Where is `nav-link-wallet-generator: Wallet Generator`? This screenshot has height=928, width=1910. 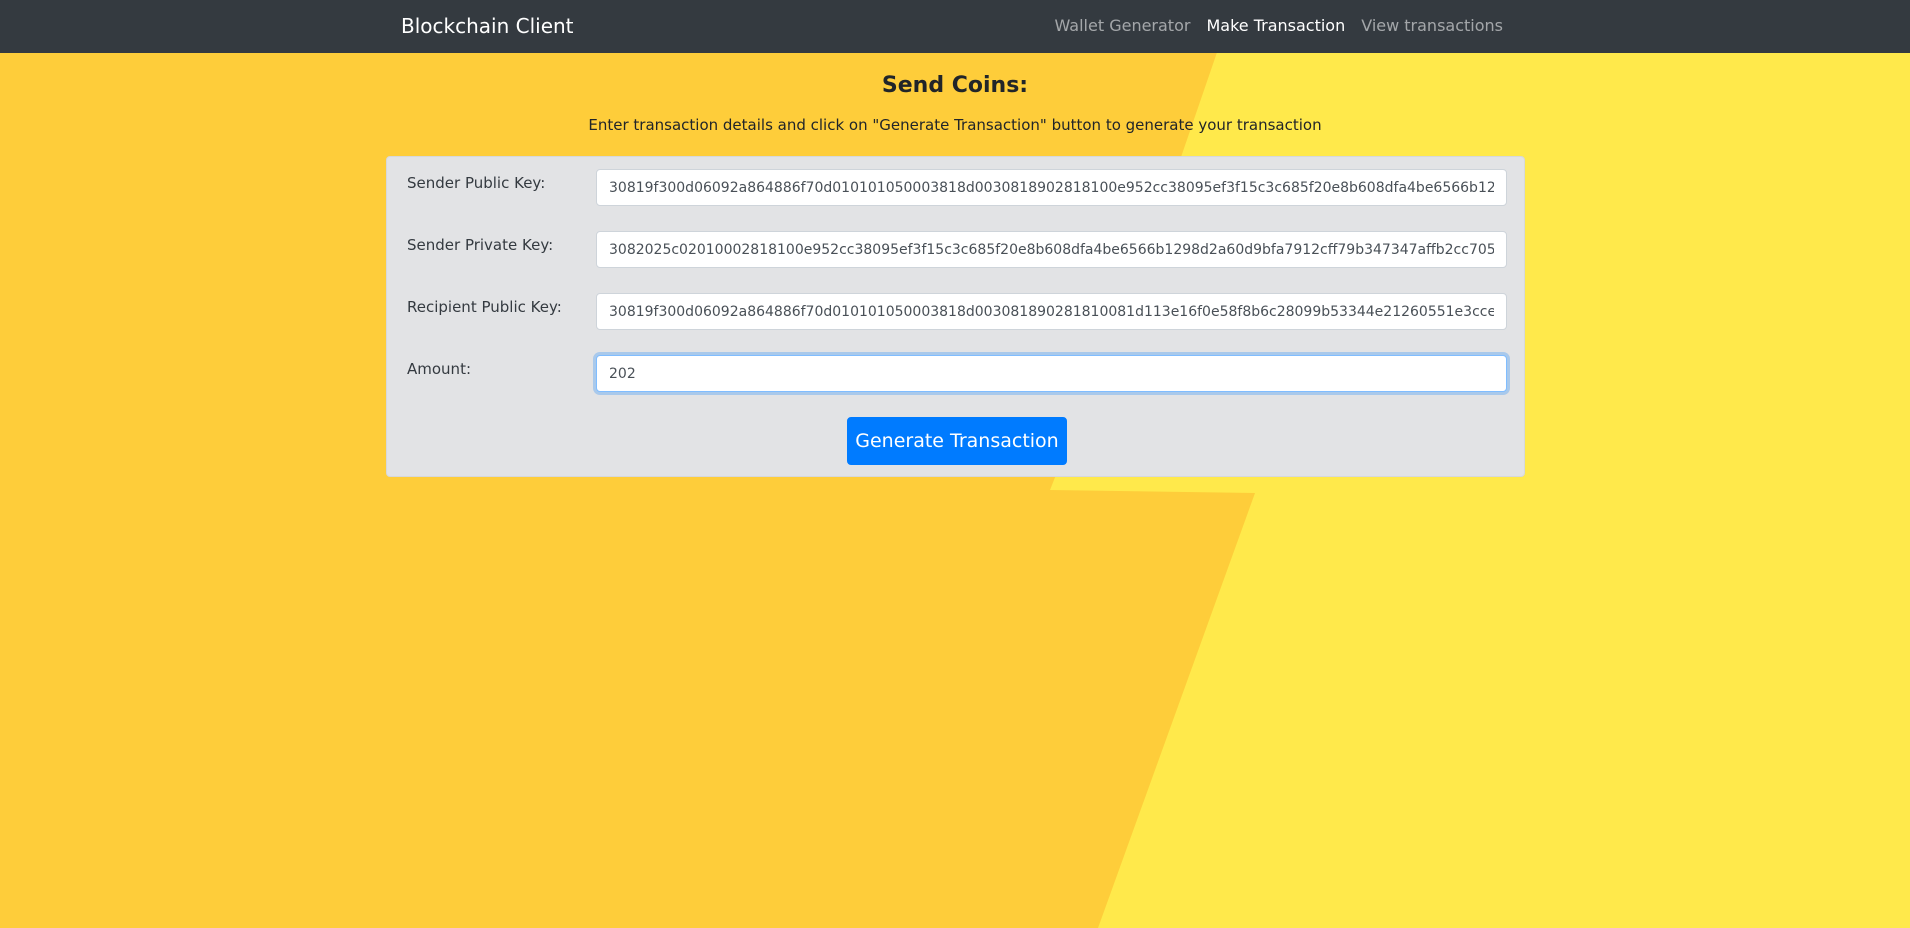
nav-link-wallet-generator: Wallet Generator is located at coordinates (1123, 26).